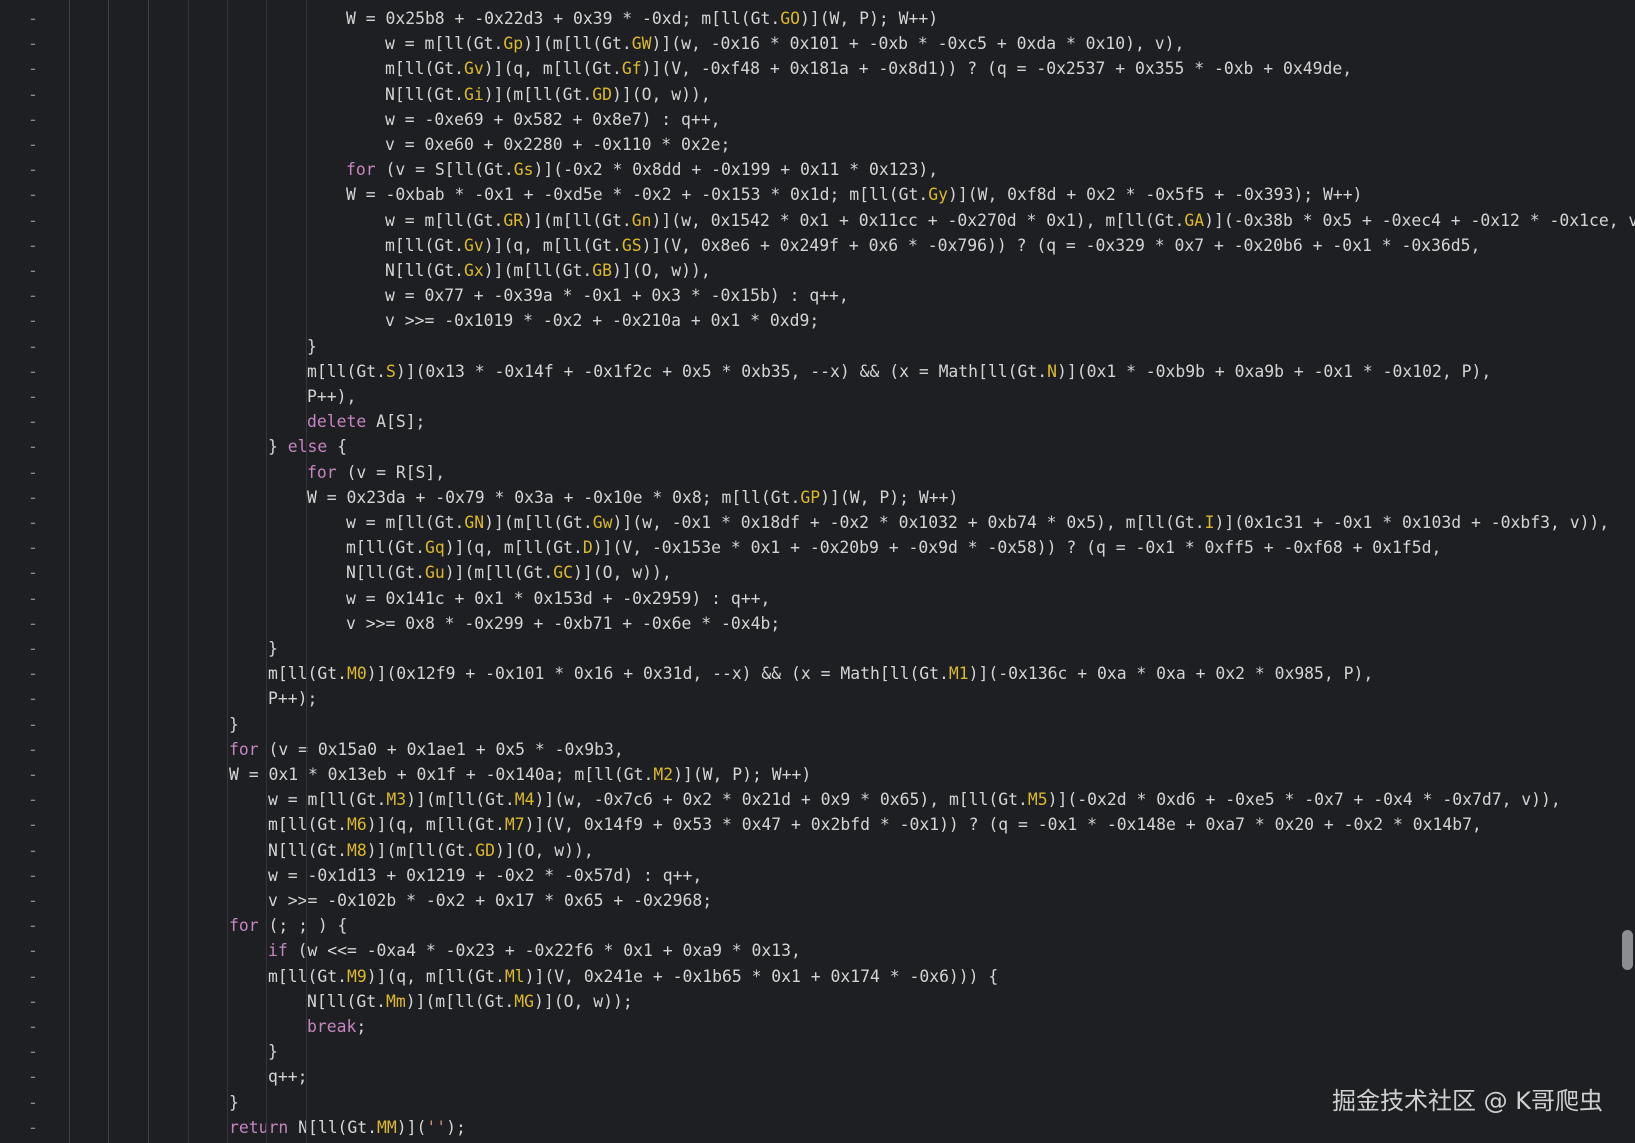 This screenshot has width=1635, height=1143. Describe the element at coordinates (583, 1001) in the screenshot. I see `code-token: )](O, w));` at that location.